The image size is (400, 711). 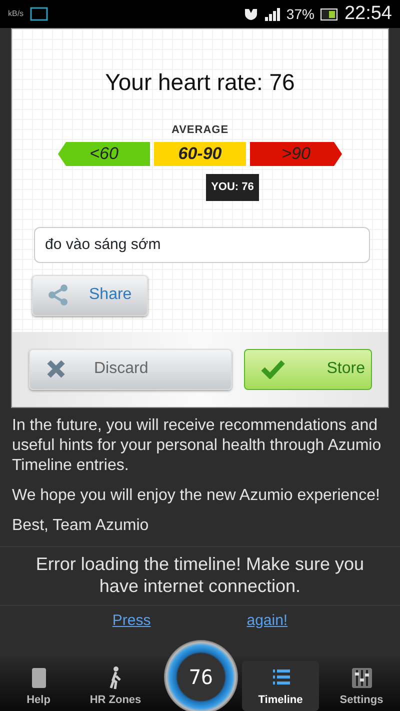 I want to click on error-message: Error loading the timeline! Make sure you have internet connection., so click(x=200, y=576).